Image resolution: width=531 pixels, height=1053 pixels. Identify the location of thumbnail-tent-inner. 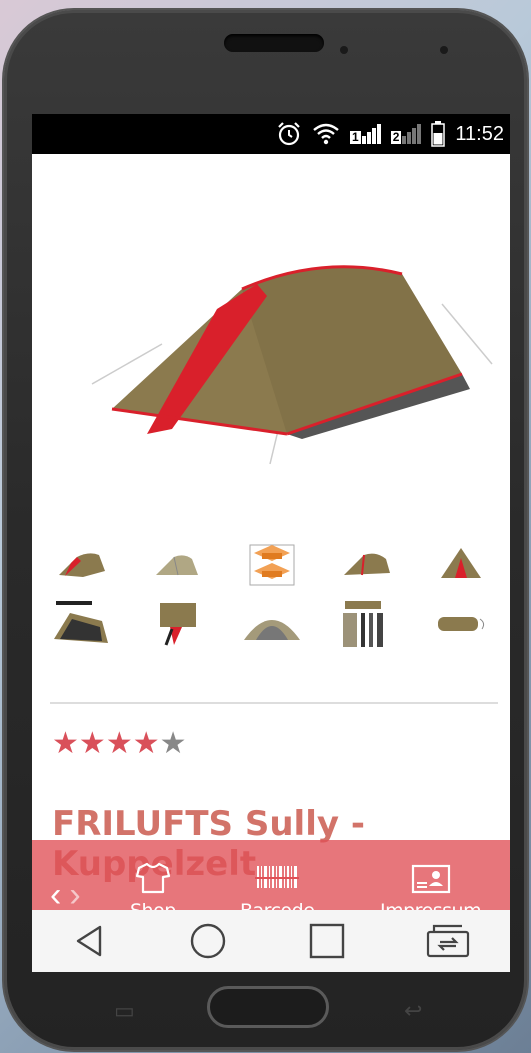
(82, 624).